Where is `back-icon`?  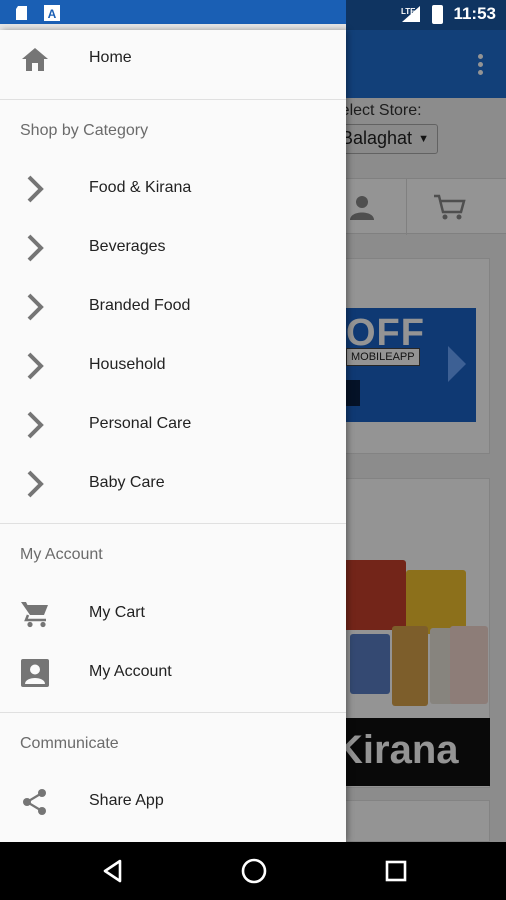
back-icon is located at coordinates (113, 871).